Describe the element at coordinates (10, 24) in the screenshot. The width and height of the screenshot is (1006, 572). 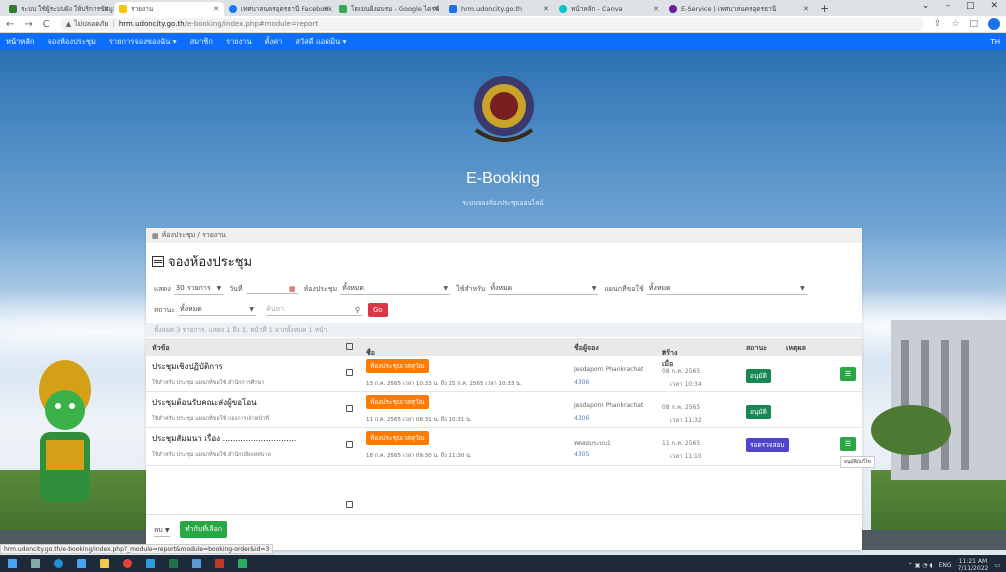
I see `back-button: ←` at that location.